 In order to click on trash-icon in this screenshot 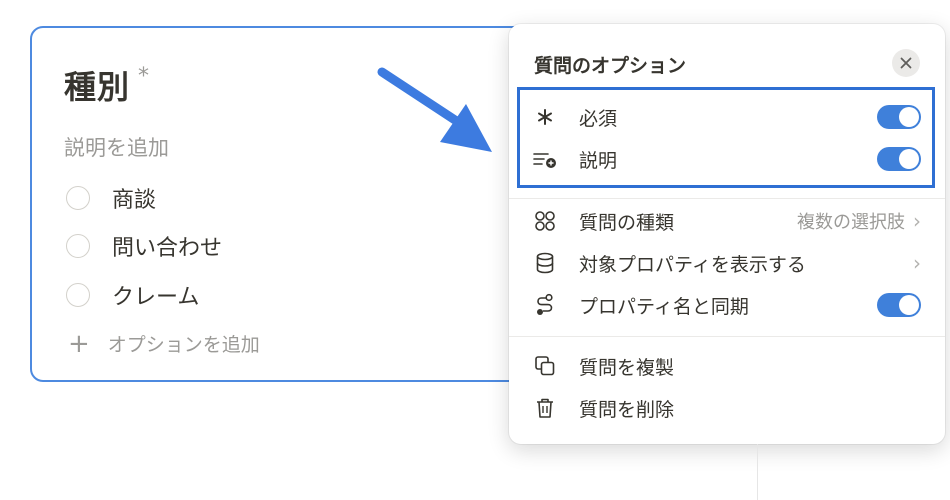, I will do `click(545, 408)`.